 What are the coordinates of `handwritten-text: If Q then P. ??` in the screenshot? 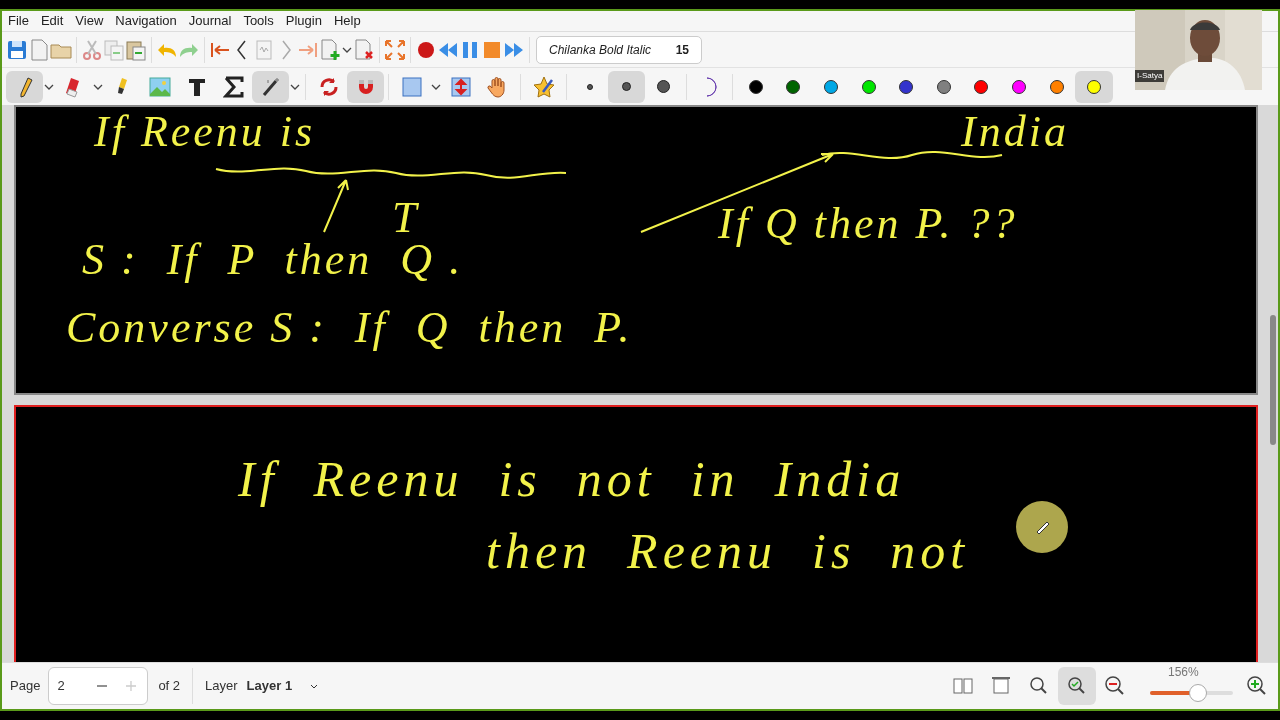 It's located at (868, 224).